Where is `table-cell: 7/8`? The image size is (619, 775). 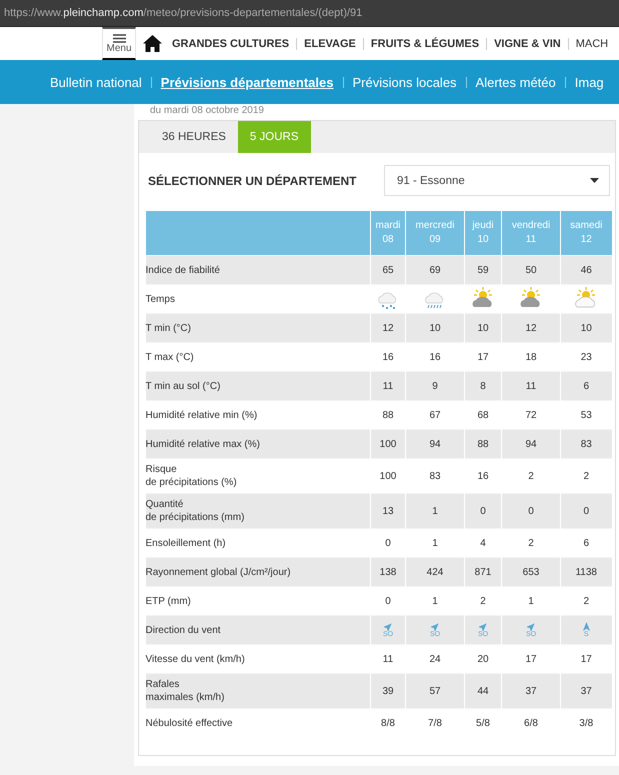
table-cell: 7/8 is located at coordinates (435, 722).